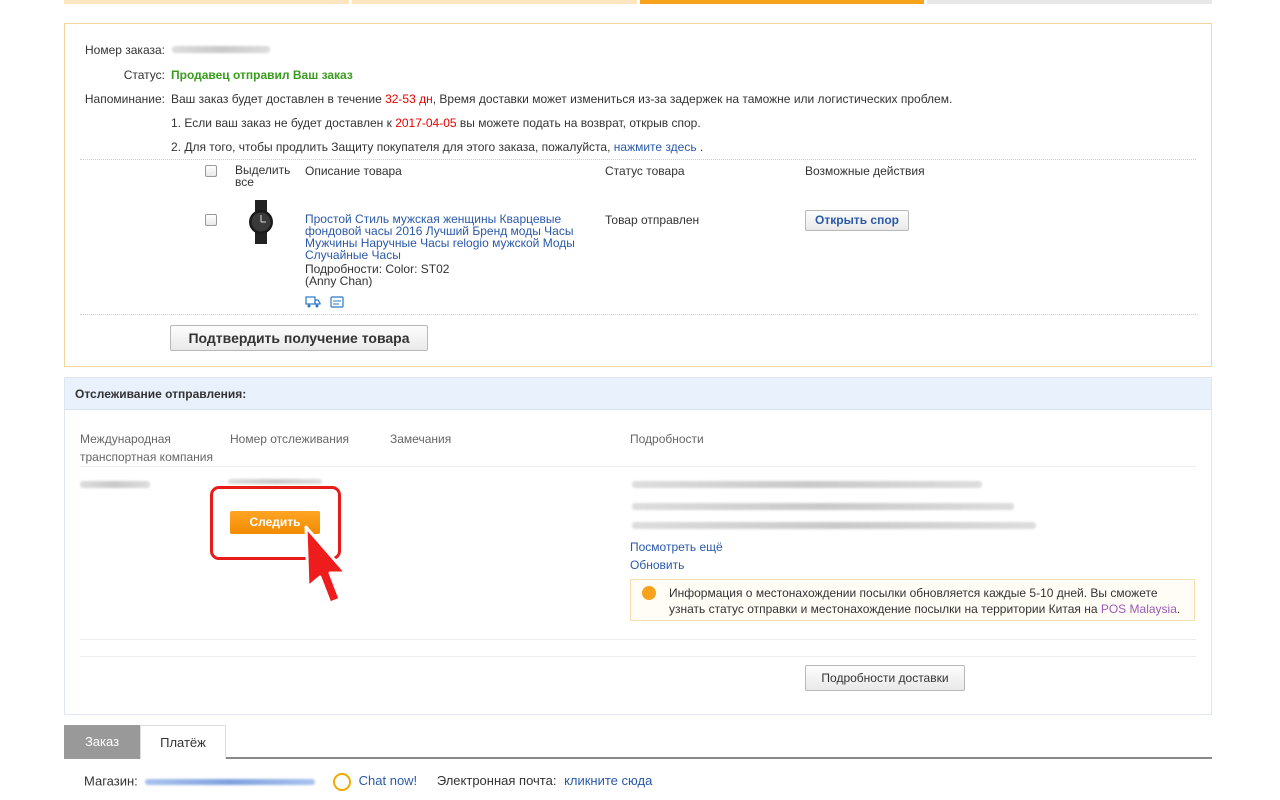  I want to click on pointer-arrow-icon, so click(326, 565).